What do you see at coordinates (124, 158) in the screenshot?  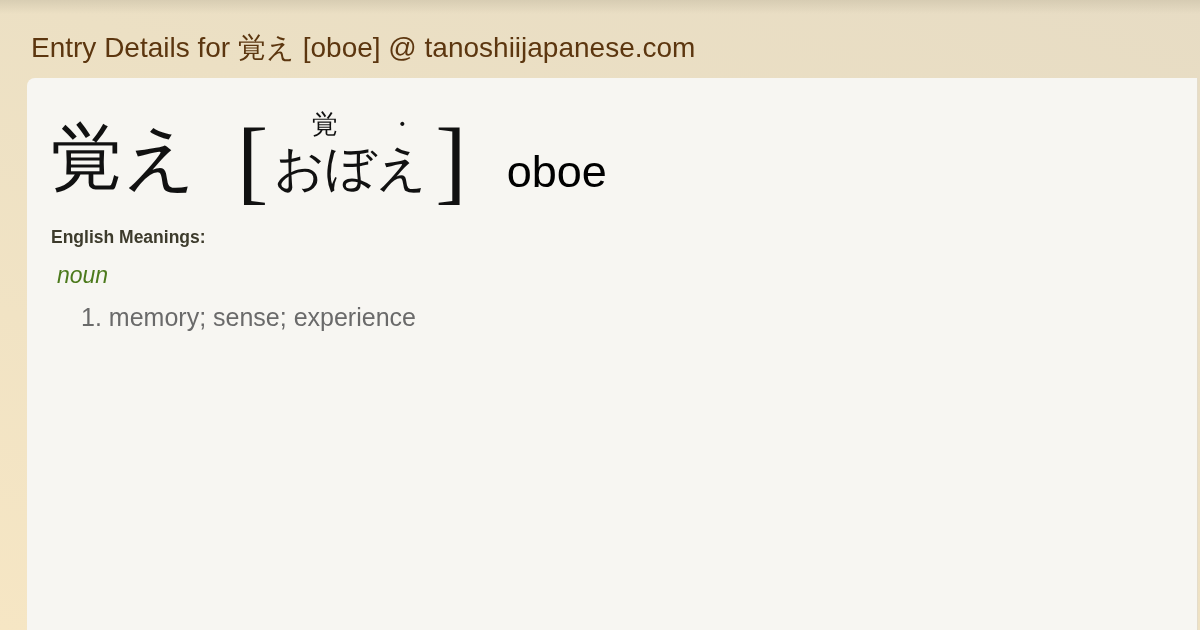 I see `headword: 覚え` at bounding box center [124, 158].